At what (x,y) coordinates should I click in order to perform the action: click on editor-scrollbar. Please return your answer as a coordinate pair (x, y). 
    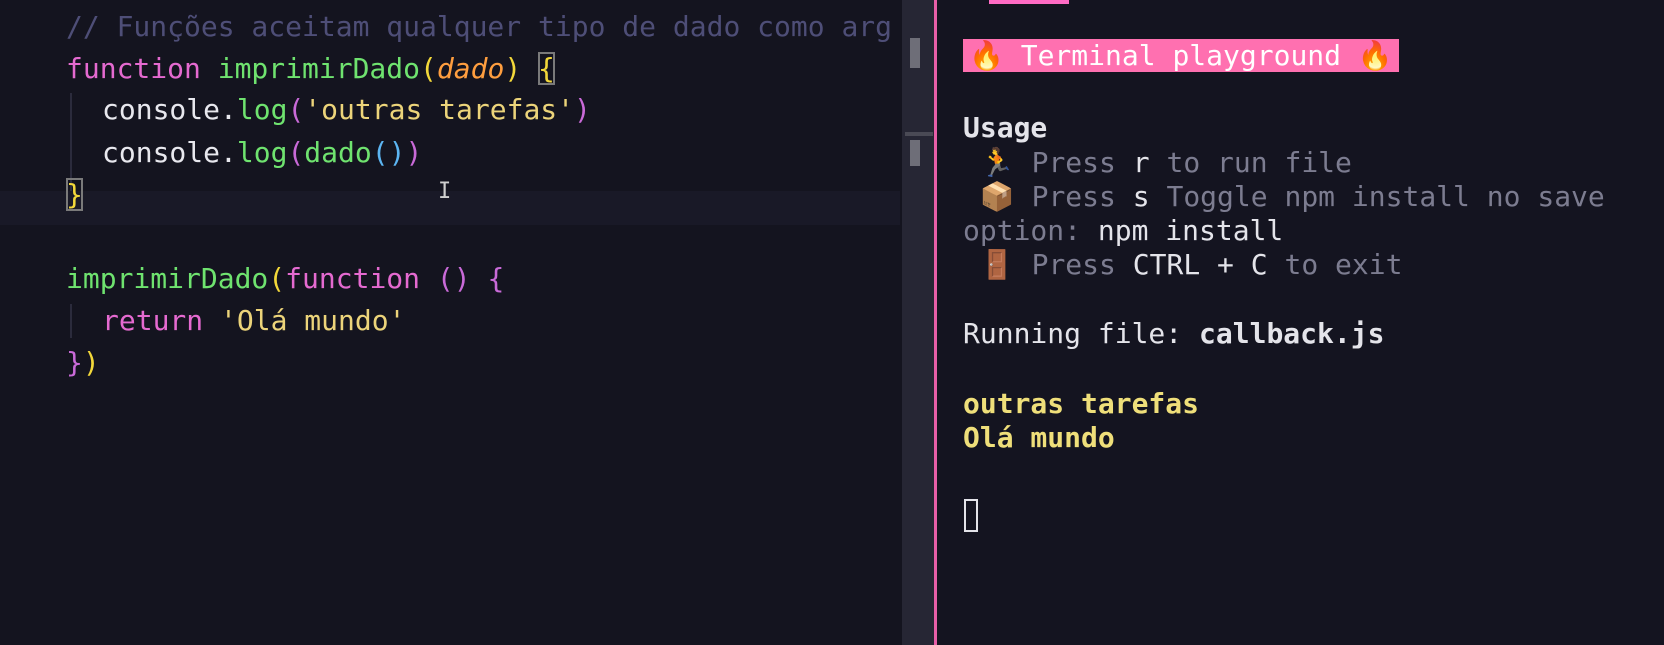
    Looking at the image, I should click on (918, 322).